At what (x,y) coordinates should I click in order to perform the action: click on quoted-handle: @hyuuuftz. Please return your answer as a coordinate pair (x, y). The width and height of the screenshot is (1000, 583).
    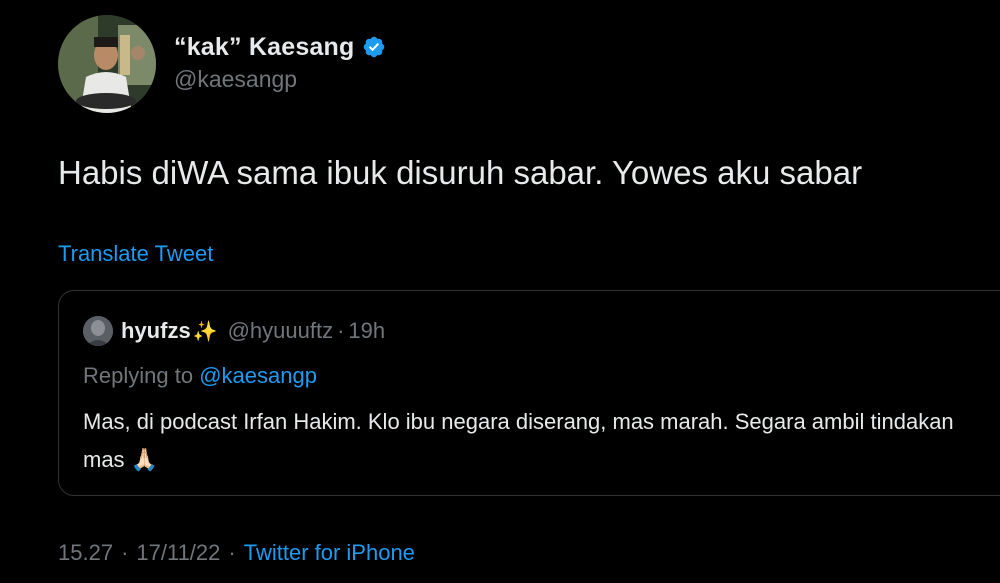
    Looking at the image, I should click on (280, 330).